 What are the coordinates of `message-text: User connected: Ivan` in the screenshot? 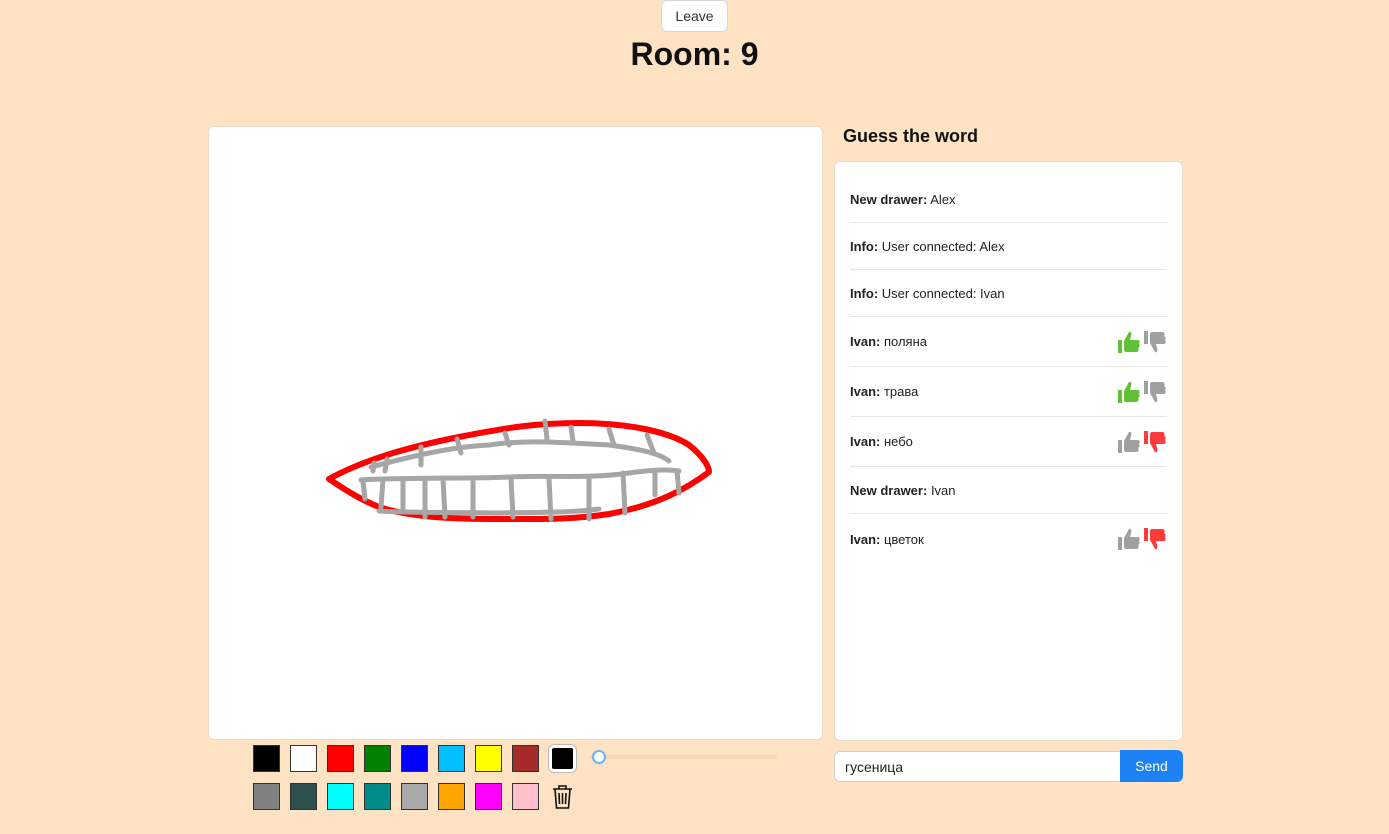 It's located at (943, 293).